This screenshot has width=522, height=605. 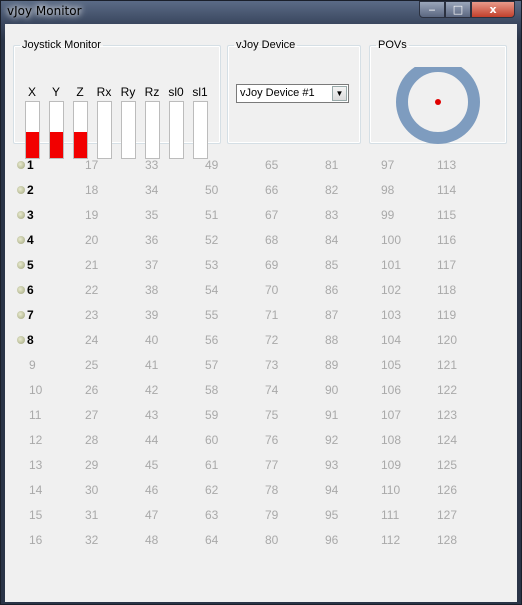 I want to click on button-indicator: 73, so click(x=285, y=365).